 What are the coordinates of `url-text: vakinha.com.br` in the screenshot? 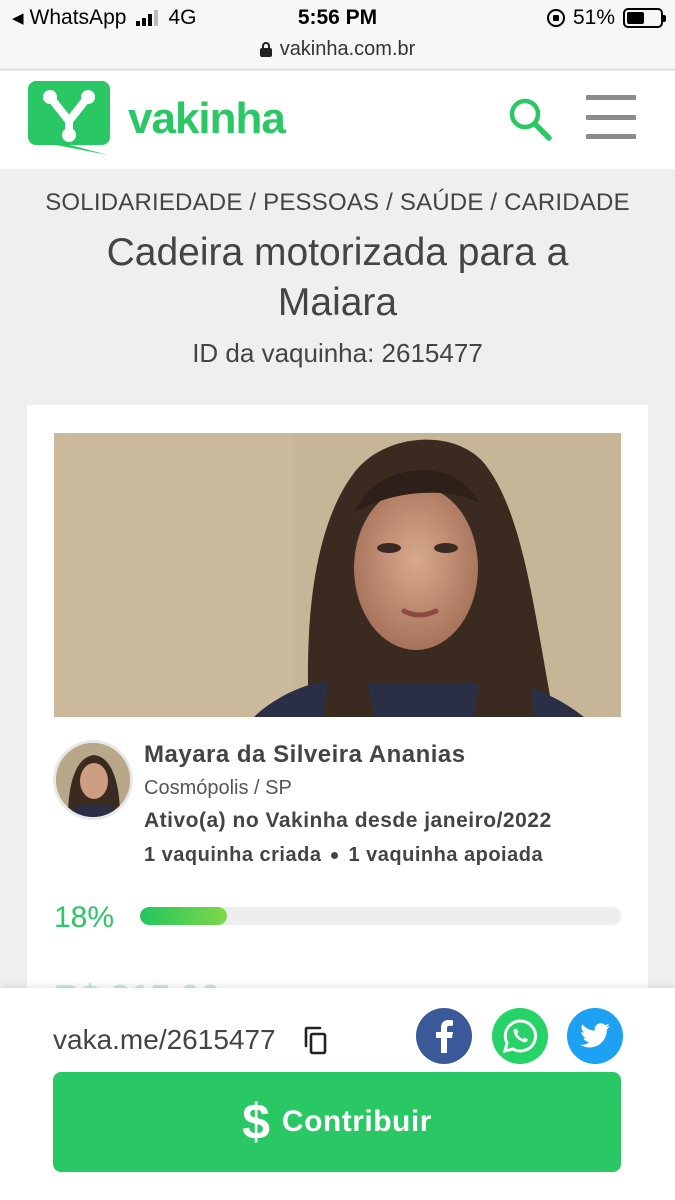 It's located at (348, 49).